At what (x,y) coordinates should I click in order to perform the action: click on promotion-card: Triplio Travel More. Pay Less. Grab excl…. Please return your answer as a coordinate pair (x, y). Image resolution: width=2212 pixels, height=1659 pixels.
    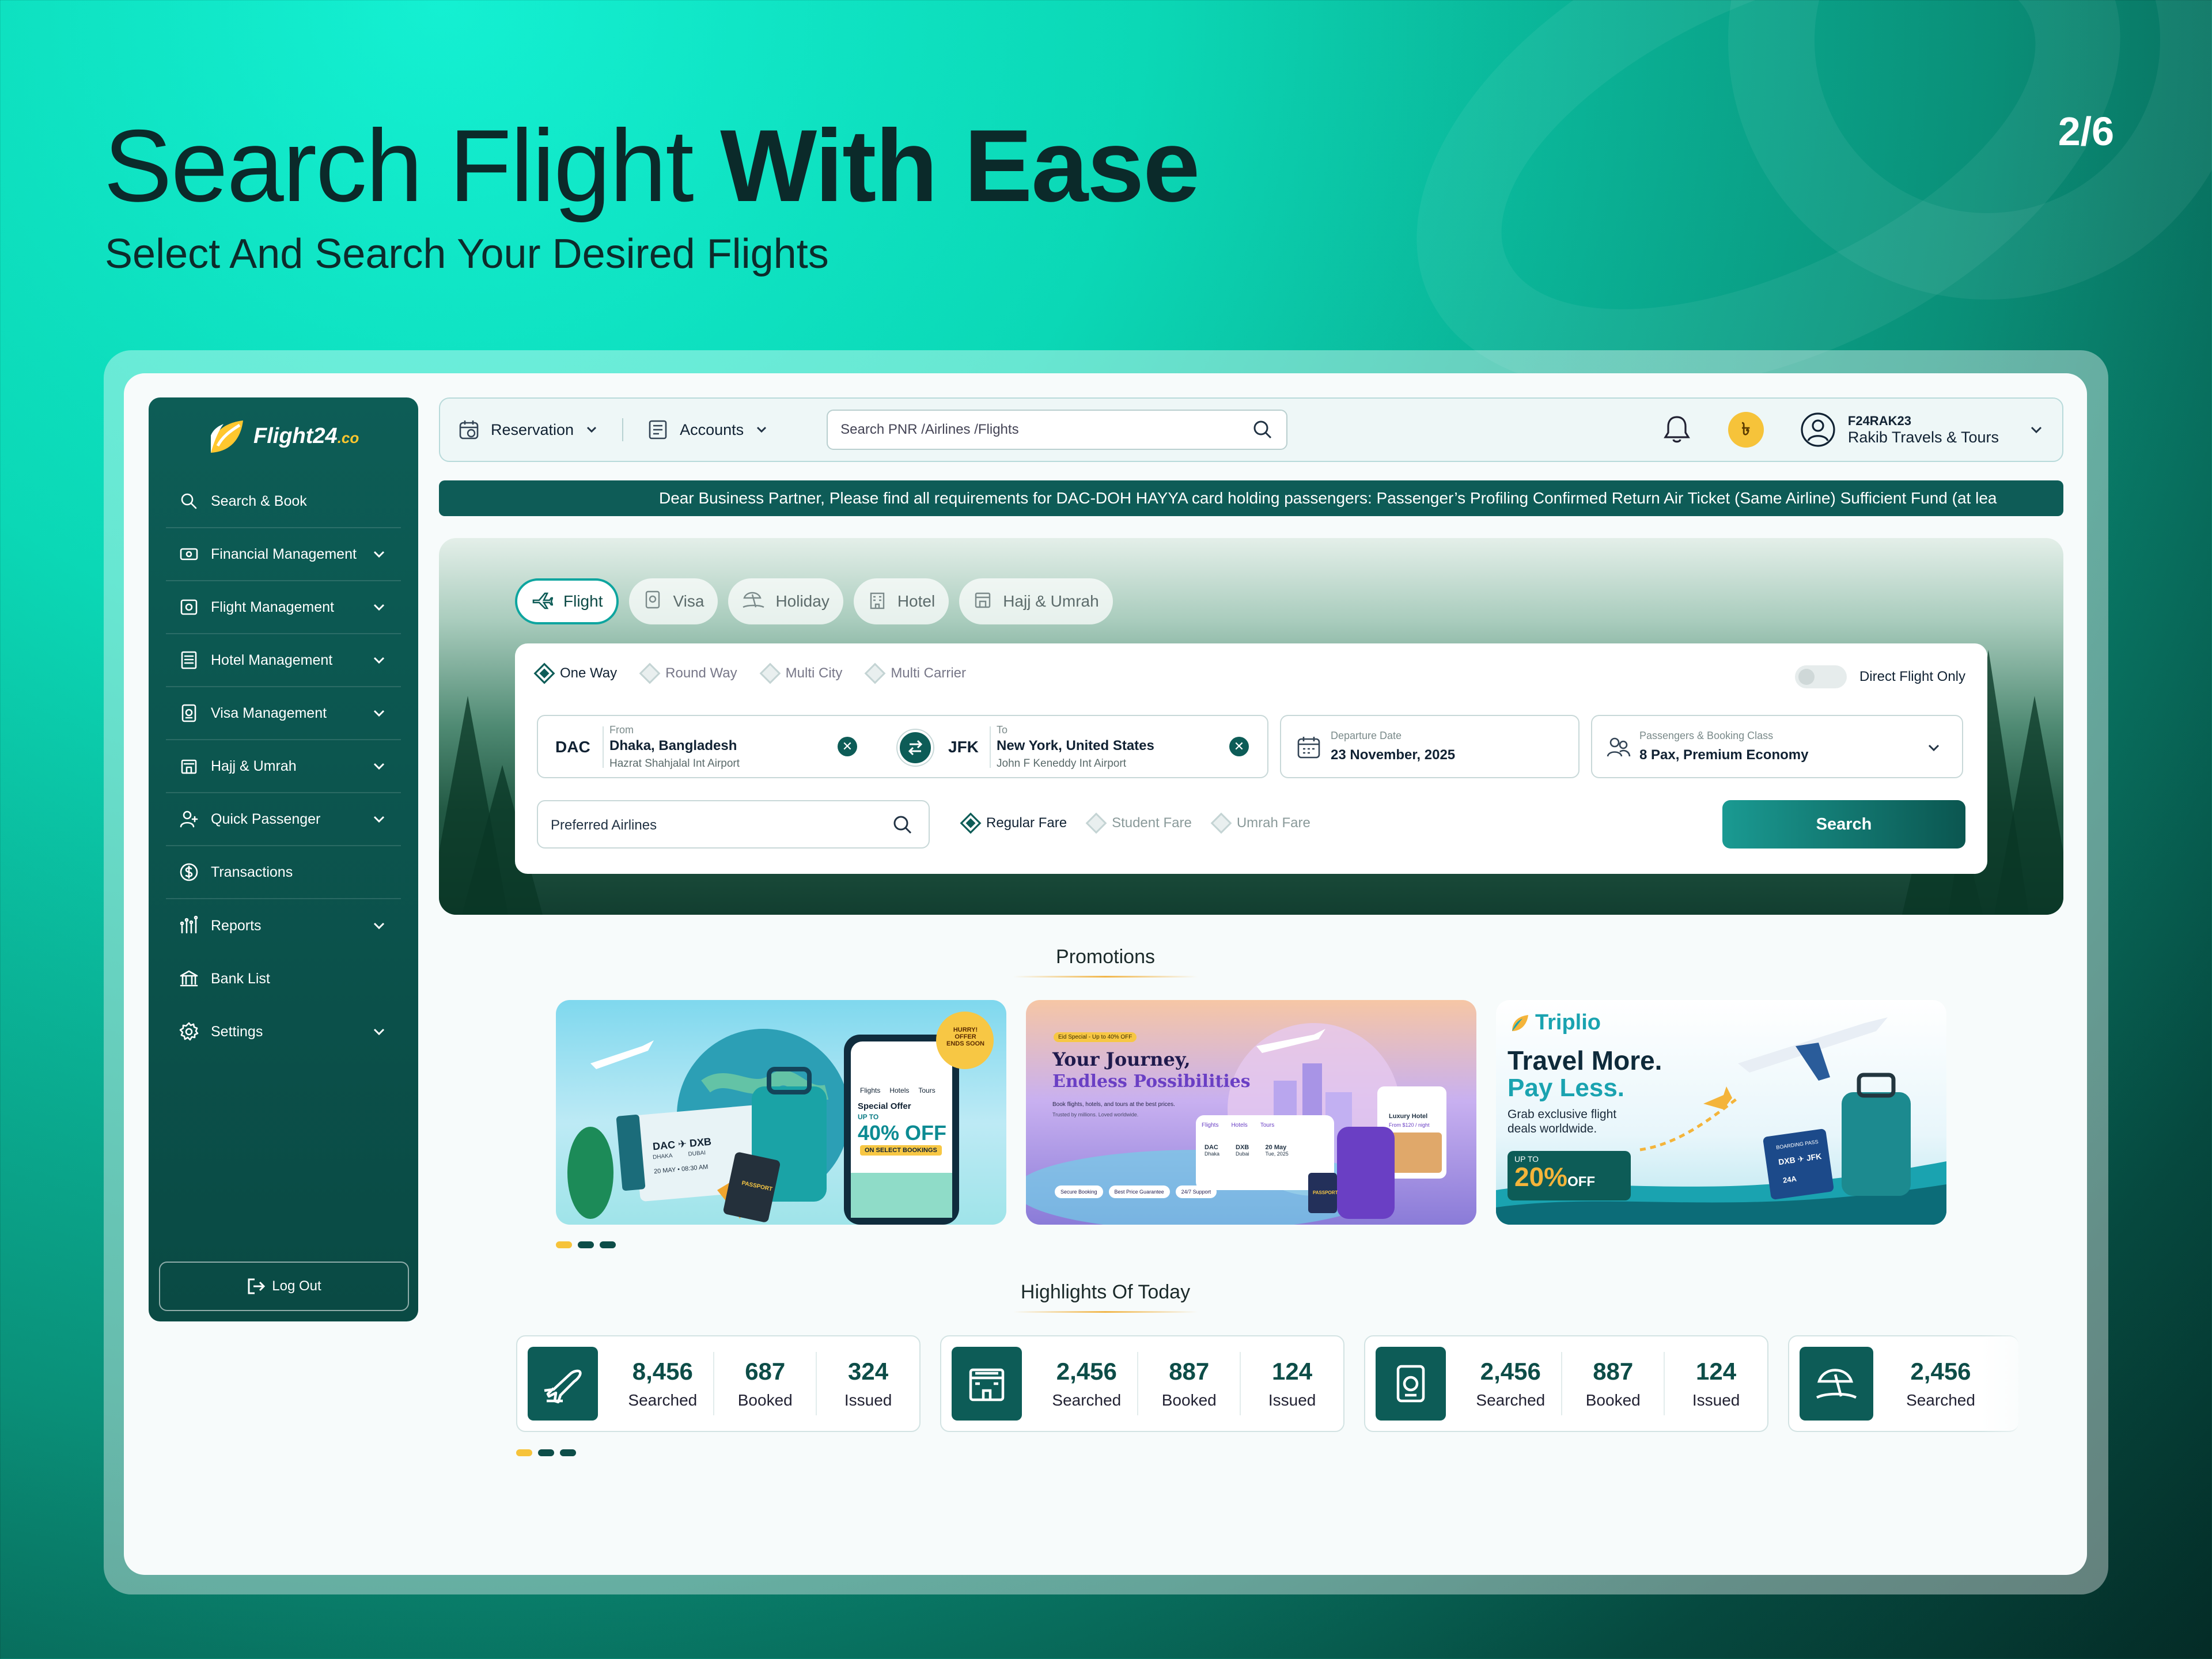
    Looking at the image, I should click on (1721, 1112).